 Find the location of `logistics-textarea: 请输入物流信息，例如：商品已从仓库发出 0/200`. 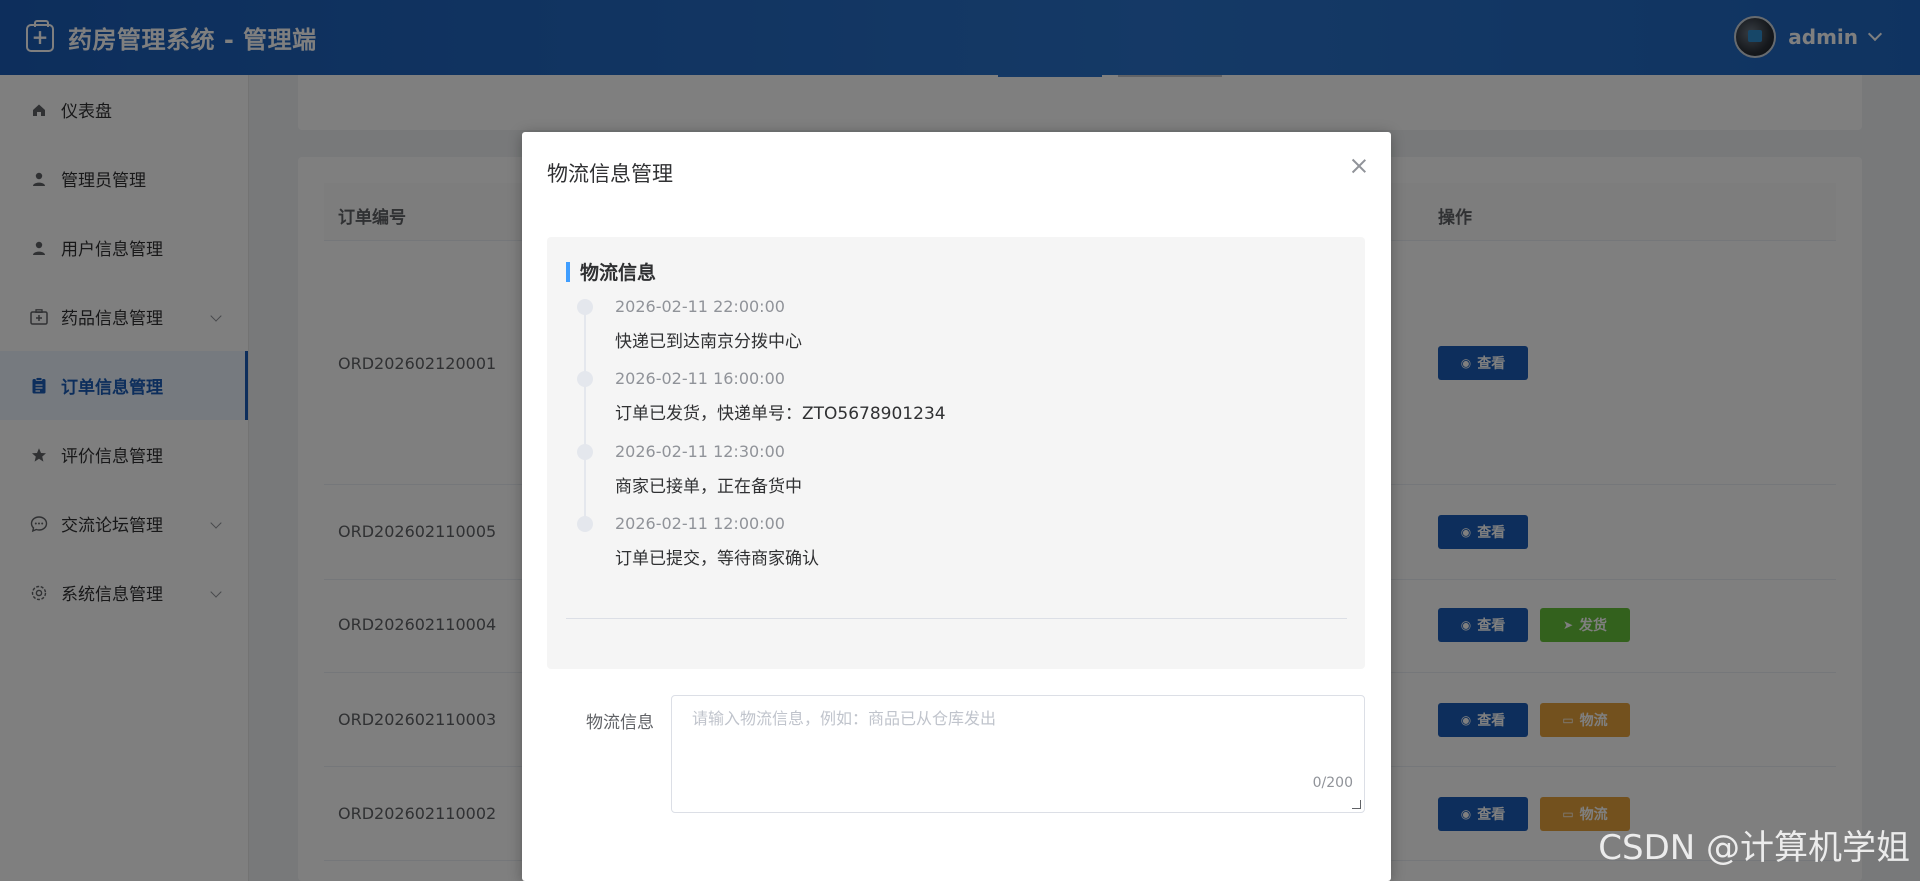

logistics-textarea: 请输入物流信息，例如：商品已从仓库发出 0/200 is located at coordinates (1018, 754).